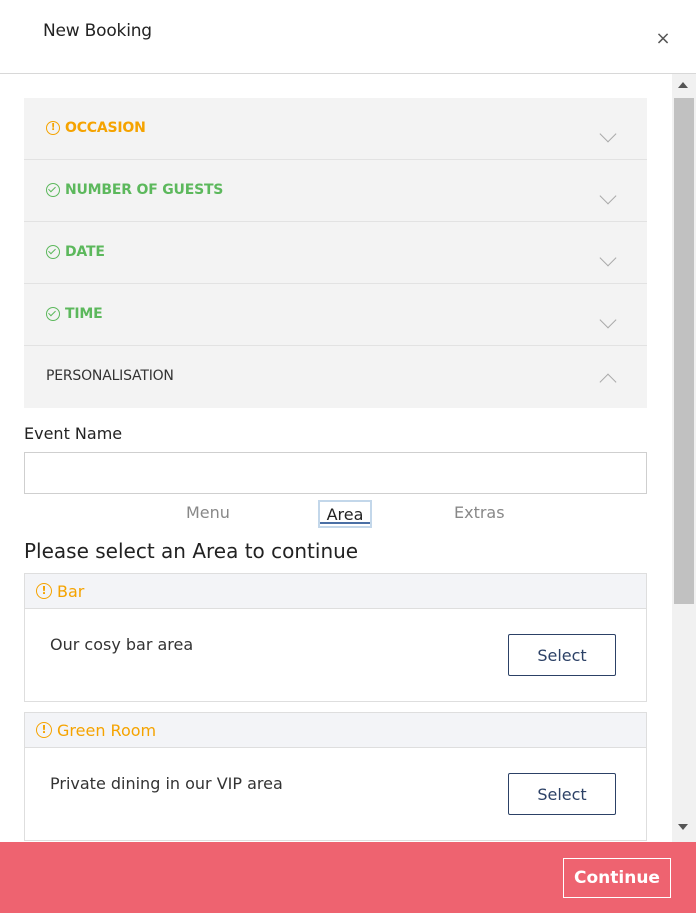 This screenshot has width=696, height=913. I want to click on accordion-label: NUMBER OF GUESTS, so click(144, 190).